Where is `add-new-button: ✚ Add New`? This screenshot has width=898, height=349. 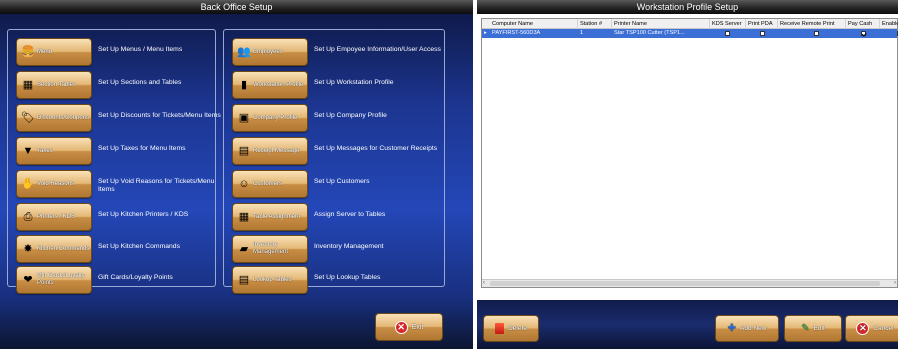 add-new-button: ✚ Add New is located at coordinates (747, 328).